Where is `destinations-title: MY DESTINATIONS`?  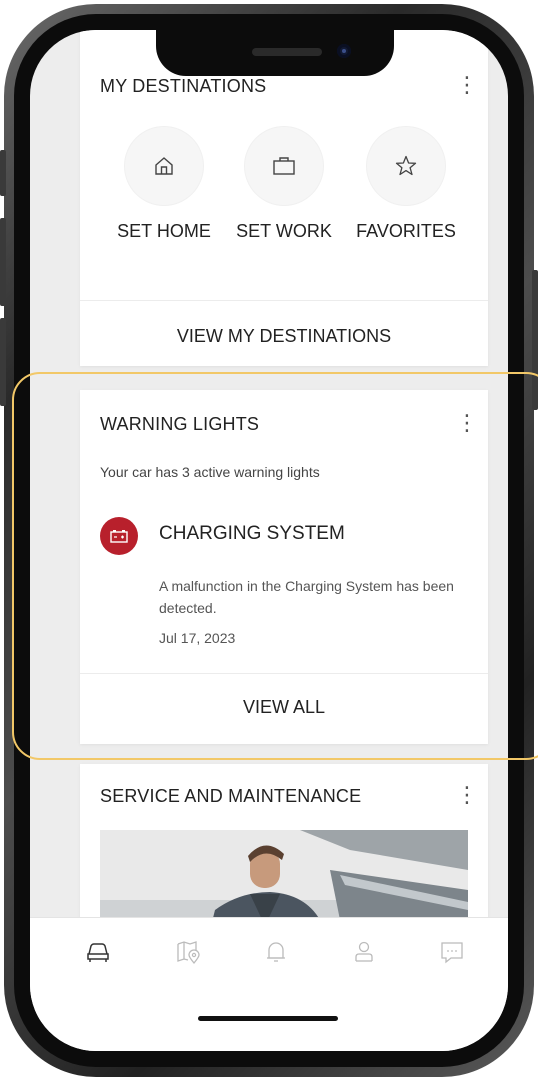 destinations-title: MY DESTINATIONS is located at coordinates (183, 86).